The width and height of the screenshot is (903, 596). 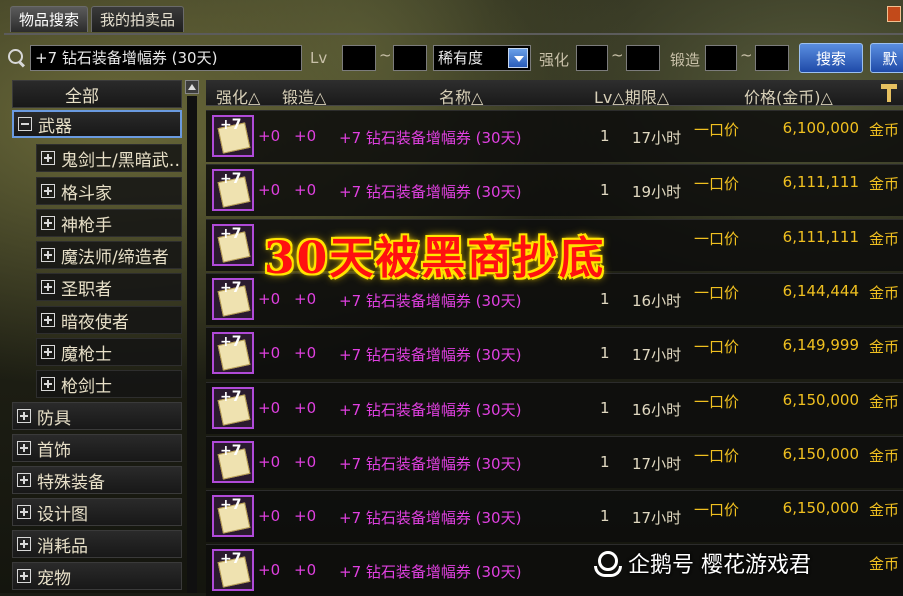 I want to click on sort-lv-period-header: Lv△期限△, so click(x=631, y=96).